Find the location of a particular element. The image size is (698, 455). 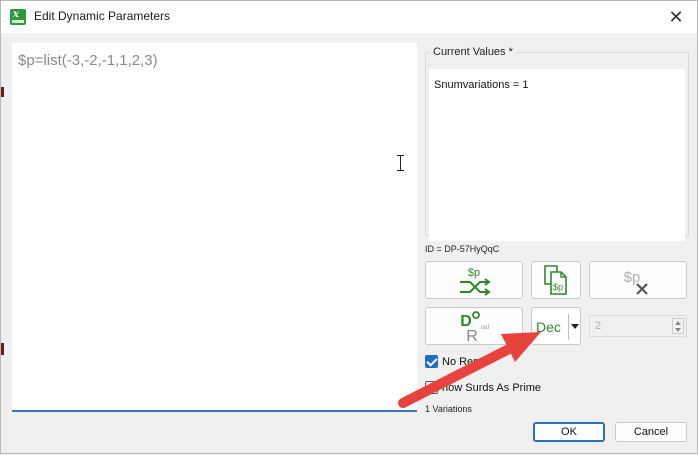

cancel-button: Cancel is located at coordinates (651, 432).